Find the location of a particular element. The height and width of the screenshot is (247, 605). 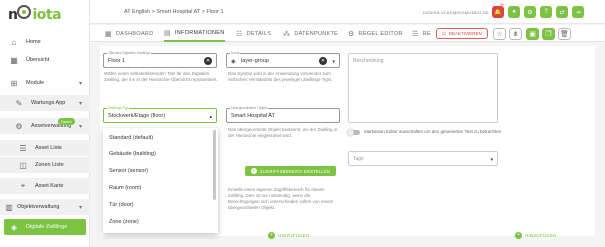

language-icon: ⇄ is located at coordinates (562, 12).